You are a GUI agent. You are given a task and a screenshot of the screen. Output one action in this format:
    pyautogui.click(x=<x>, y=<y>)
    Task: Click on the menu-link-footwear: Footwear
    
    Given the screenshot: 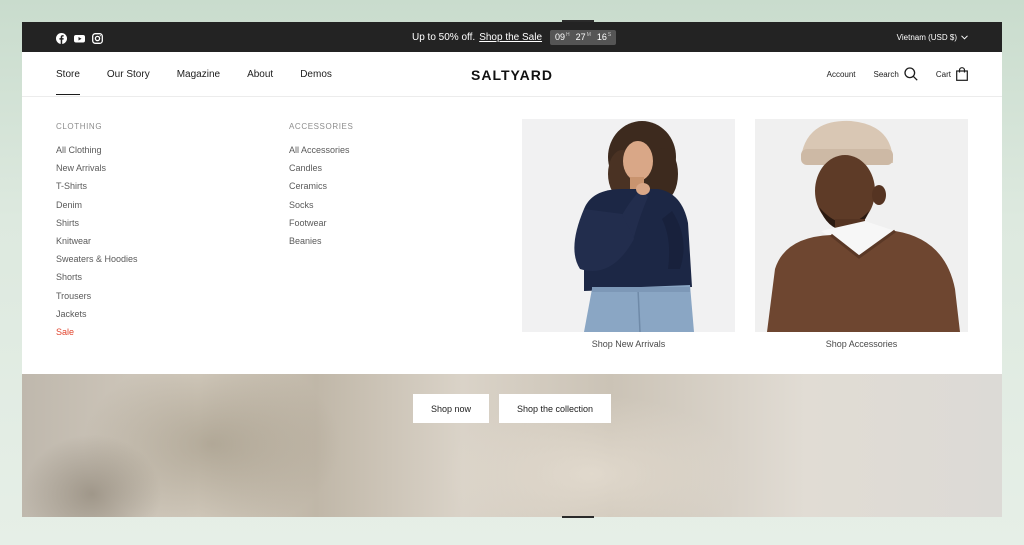 What is the action you would take?
    pyautogui.click(x=321, y=227)
    